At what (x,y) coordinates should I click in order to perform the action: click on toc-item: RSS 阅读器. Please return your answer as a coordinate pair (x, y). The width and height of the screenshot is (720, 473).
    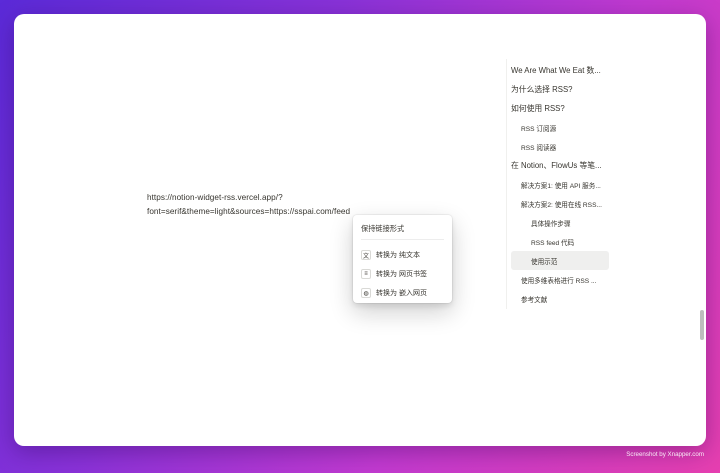
    Looking at the image, I should click on (560, 146).